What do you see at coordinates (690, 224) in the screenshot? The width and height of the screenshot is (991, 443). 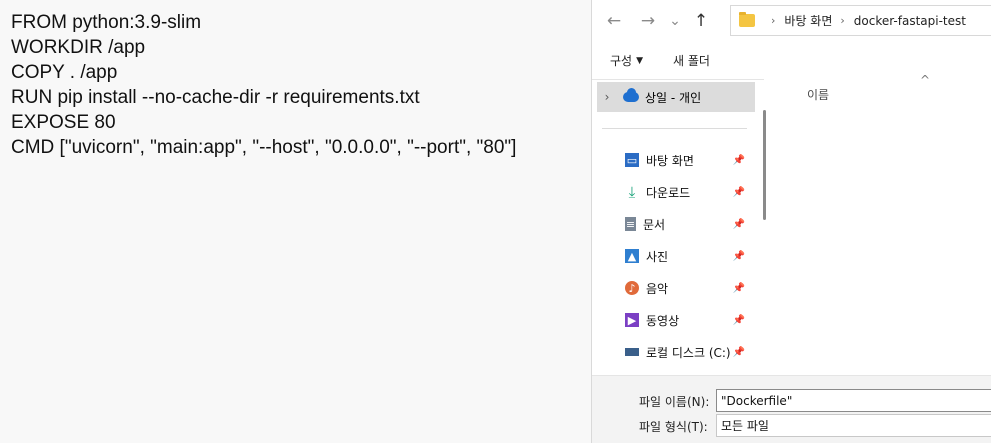 I see `nav-item-documents: ≡ 문서 📌` at bounding box center [690, 224].